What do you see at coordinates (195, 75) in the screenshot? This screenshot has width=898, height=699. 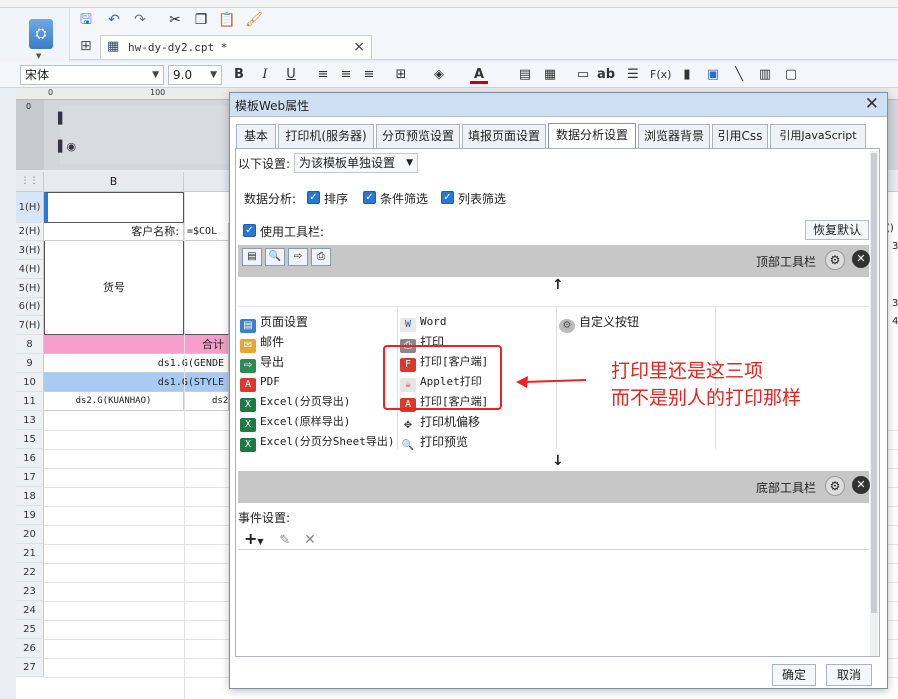 I see `font-size-select: 9.0 ▼` at bounding box center [195, 75].